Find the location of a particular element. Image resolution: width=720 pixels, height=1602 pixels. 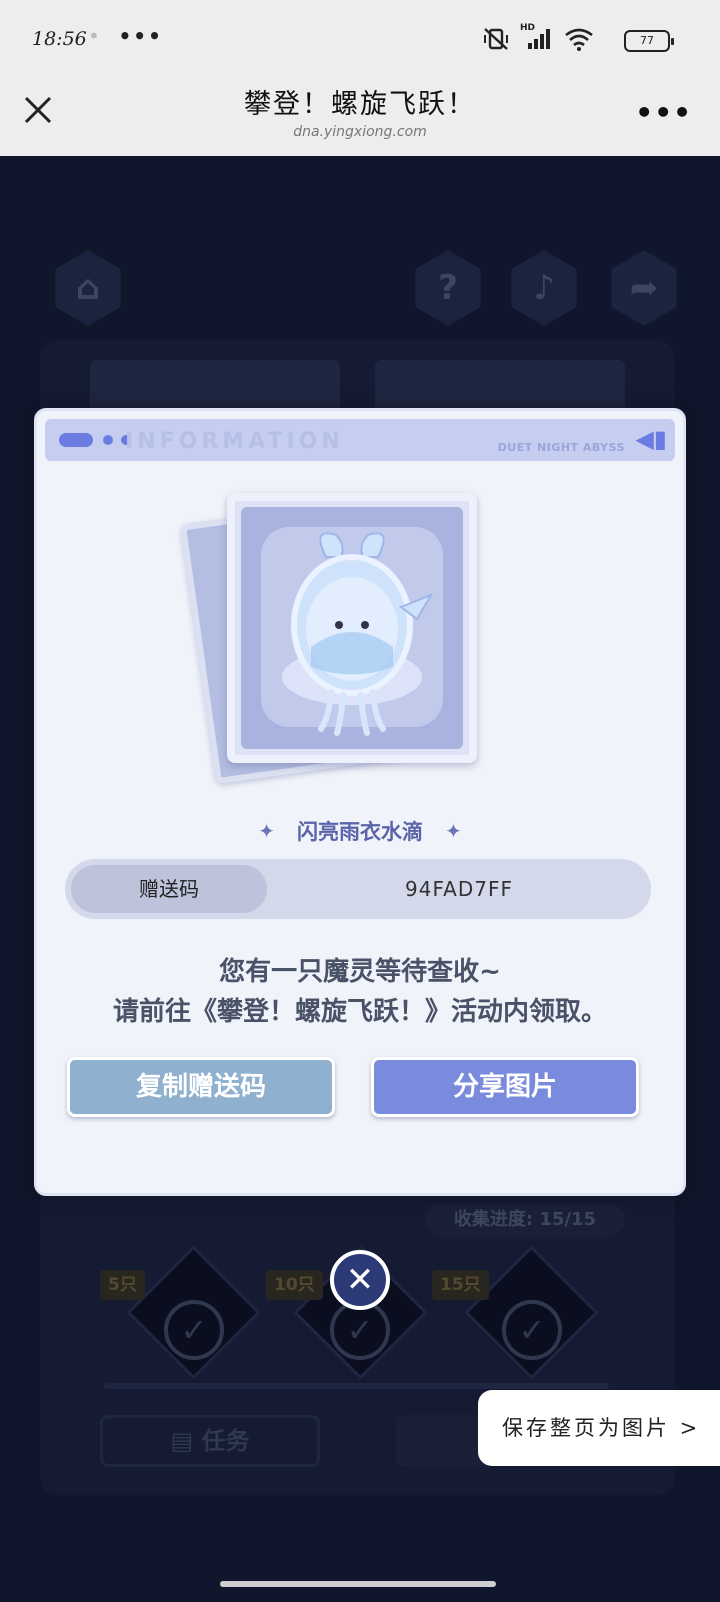

header-watermark: INFORMATION is located at coordinates (234, 441).